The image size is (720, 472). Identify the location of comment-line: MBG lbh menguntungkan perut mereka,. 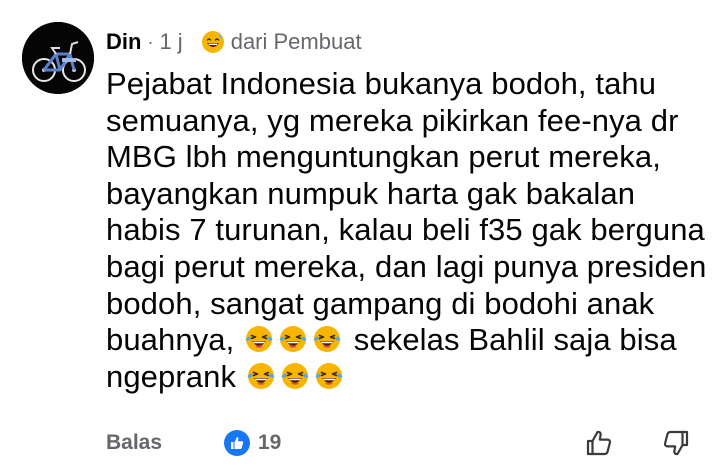
(383, 157).